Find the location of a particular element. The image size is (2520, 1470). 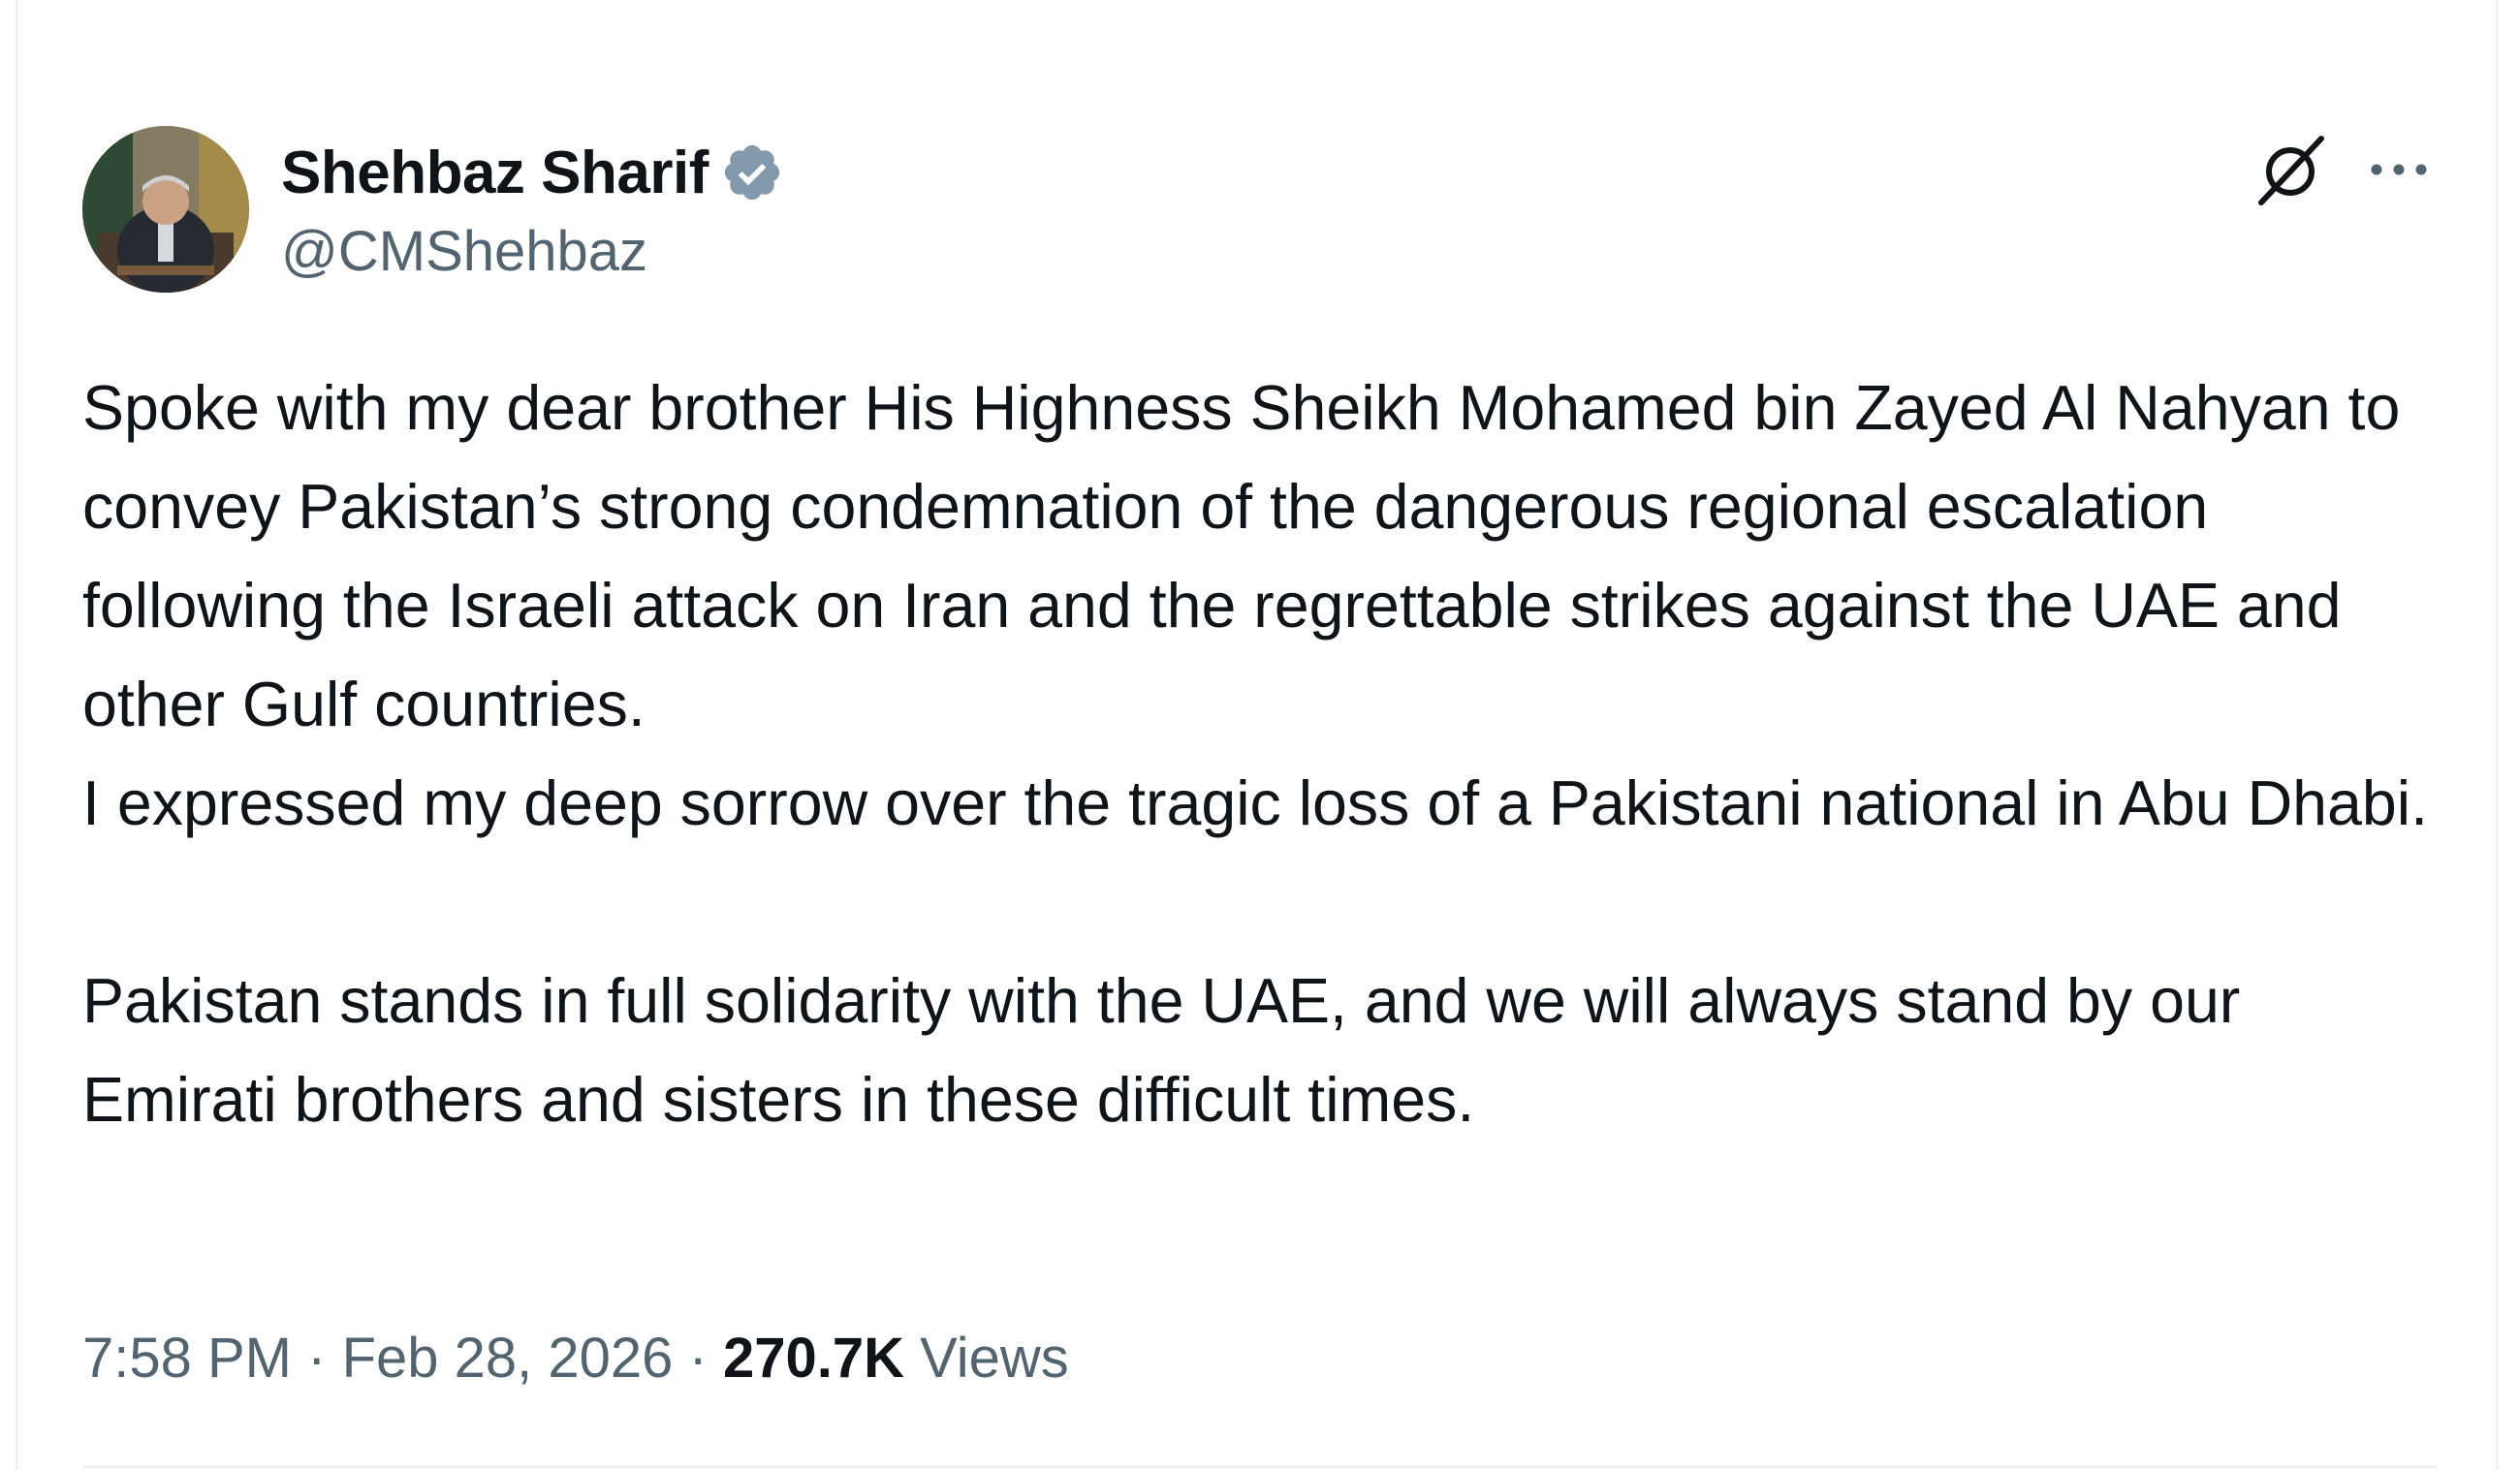

views-count: 270.7K is located at coordinates (813, 1358).